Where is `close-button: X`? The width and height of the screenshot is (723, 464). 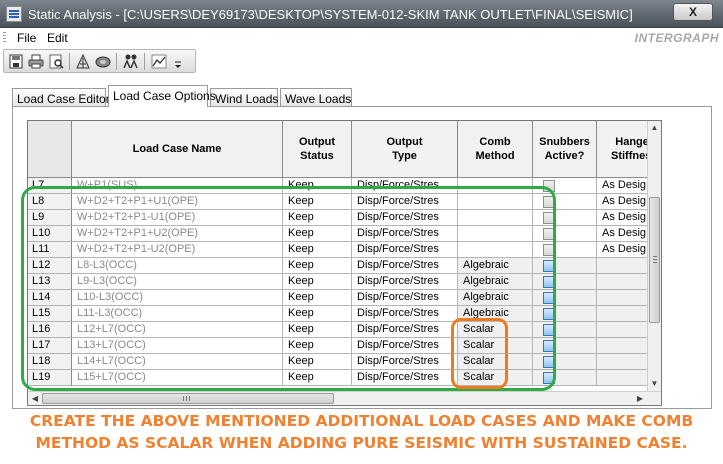 close-button: X is located at coordinates (693, 12).